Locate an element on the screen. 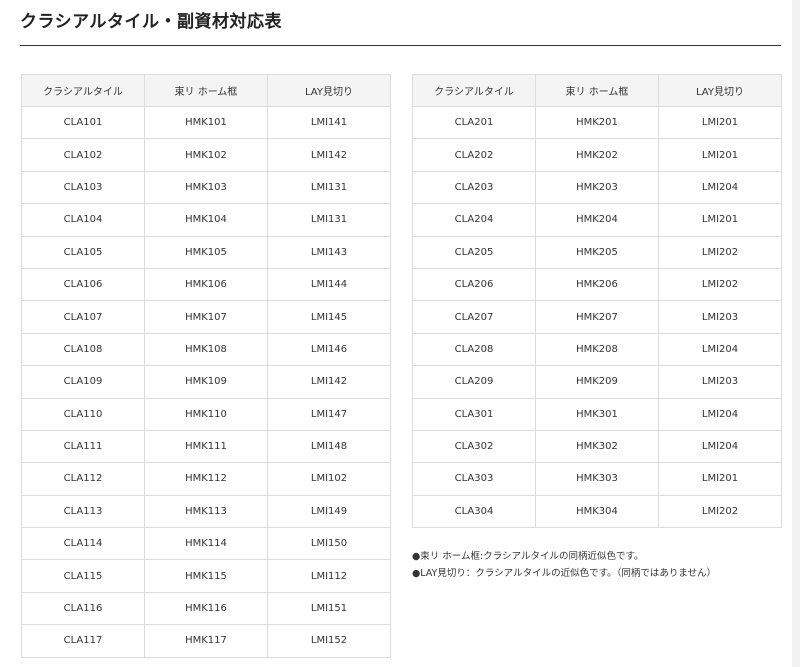  table-row: CLA205 HMK205 LMI202 is located at coordinates (597, 252).